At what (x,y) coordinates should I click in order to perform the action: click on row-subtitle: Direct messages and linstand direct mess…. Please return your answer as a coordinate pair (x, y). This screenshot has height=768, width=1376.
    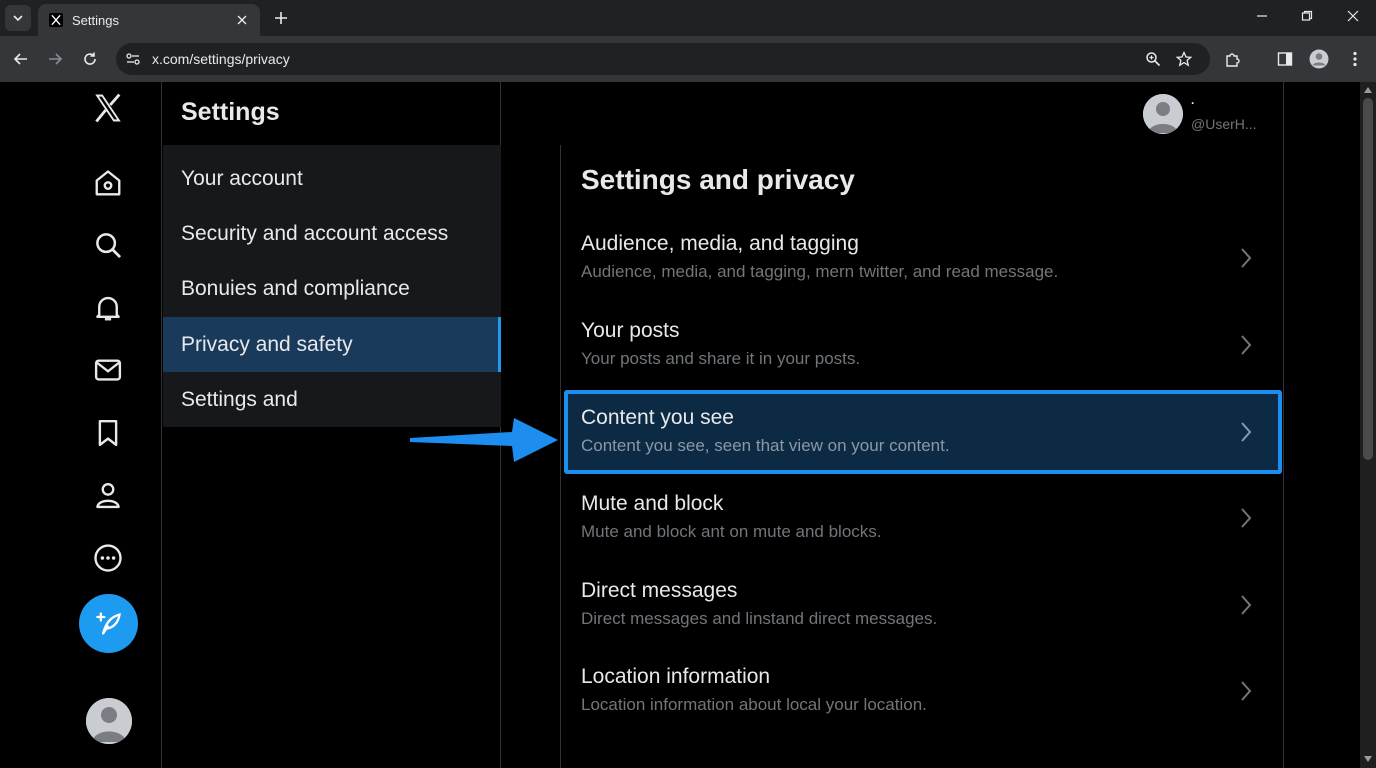
    Looking at the image, I should click on (759, 618).